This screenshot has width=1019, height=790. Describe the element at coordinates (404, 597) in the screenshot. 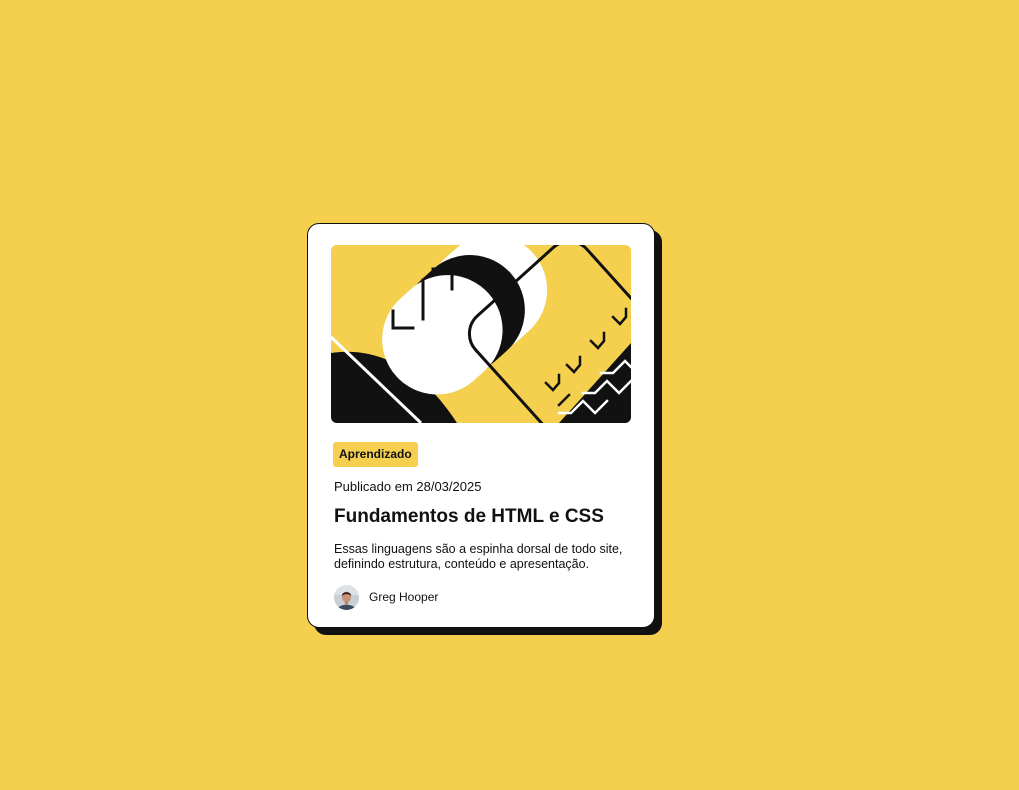

I see `author-name: Greg Hooper` at that location.